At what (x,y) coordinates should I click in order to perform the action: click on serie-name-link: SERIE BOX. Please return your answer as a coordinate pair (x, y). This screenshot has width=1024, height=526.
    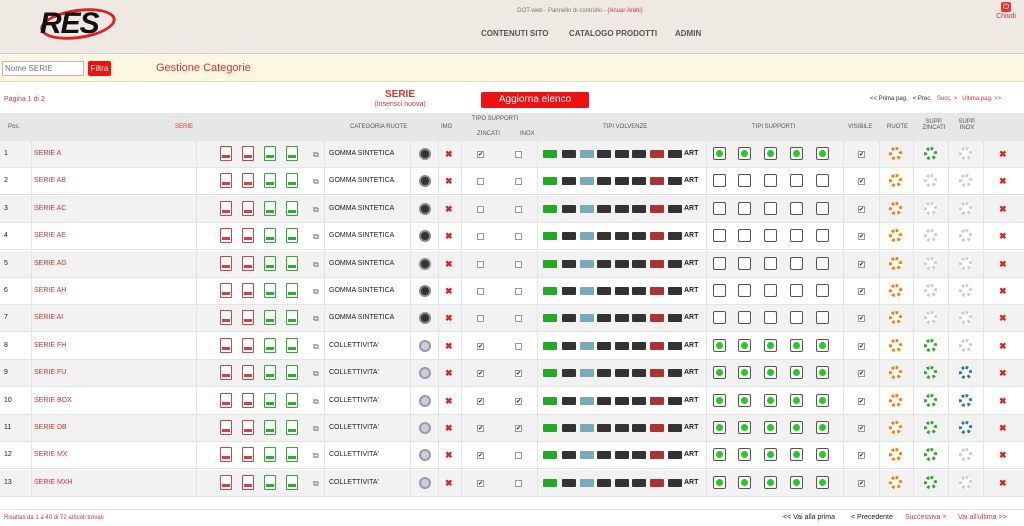
    Looking at the image, I should click on (53, 400).